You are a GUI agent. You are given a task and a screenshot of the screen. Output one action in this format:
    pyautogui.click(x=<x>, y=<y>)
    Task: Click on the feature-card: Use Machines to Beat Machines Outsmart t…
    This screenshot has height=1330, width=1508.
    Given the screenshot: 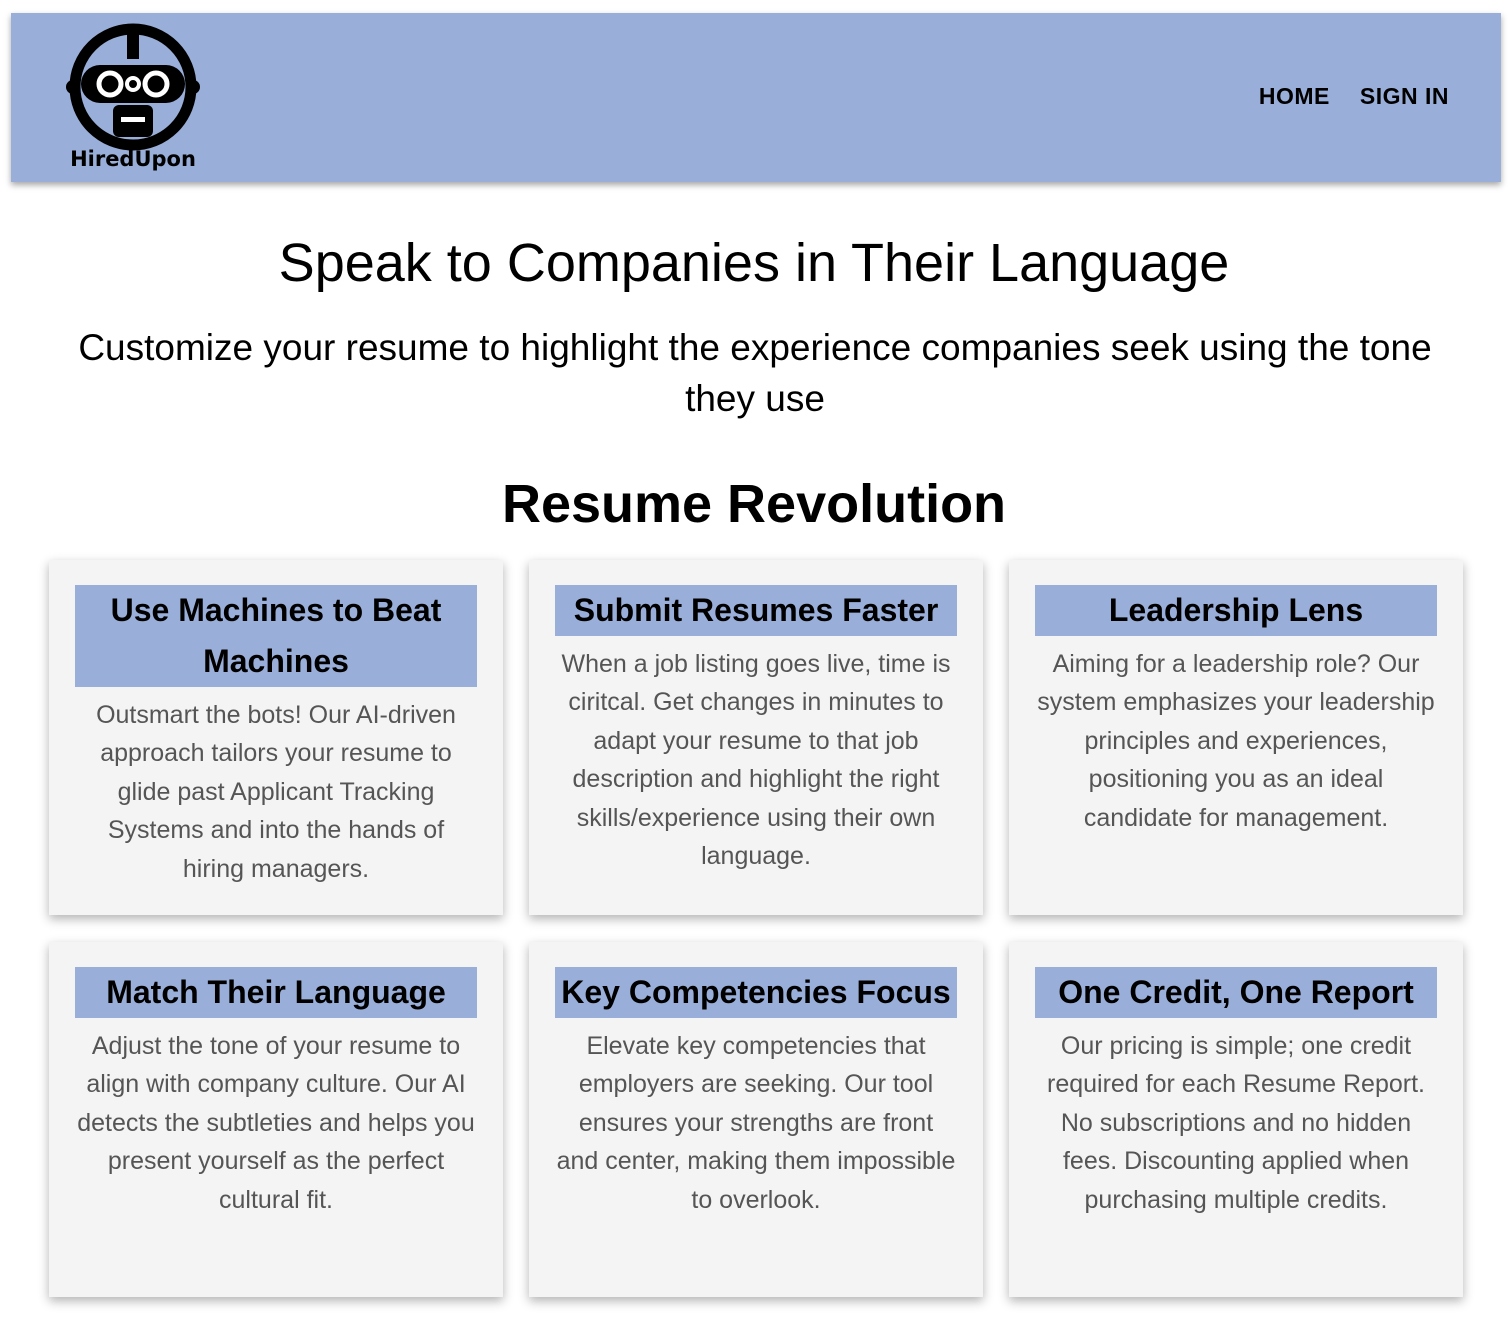 What is the action you would take?
    pyautogui.click(x=276, y=737)
    